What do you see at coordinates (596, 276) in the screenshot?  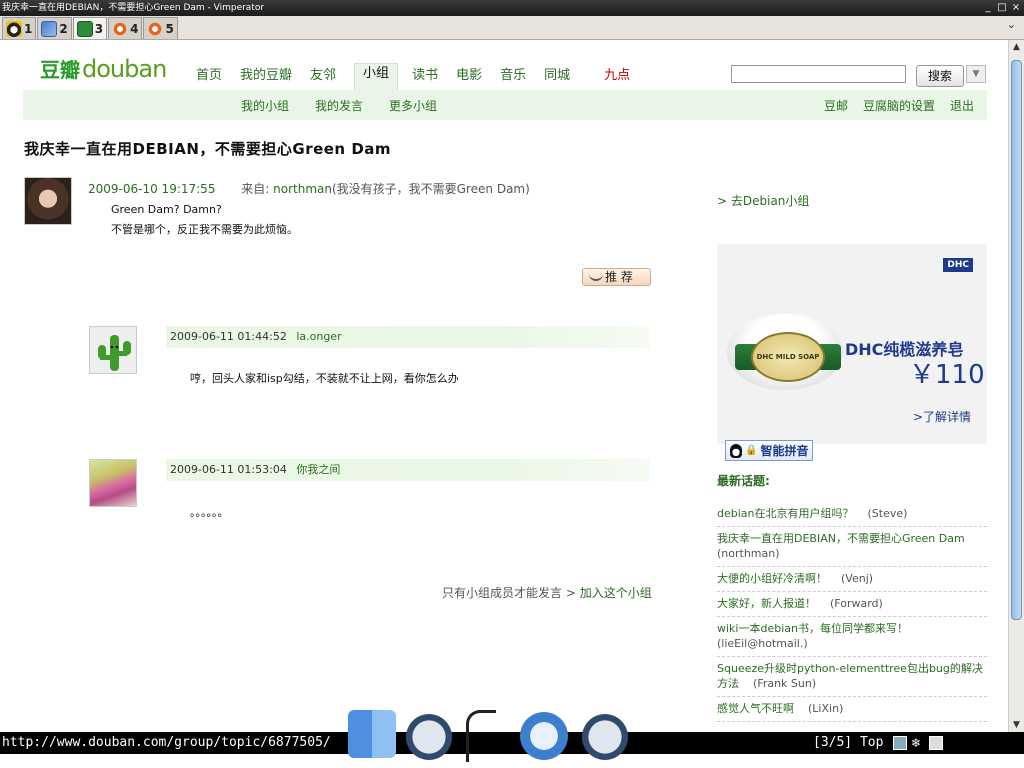 I see `smile-icon` at bounding box center [596, 276].